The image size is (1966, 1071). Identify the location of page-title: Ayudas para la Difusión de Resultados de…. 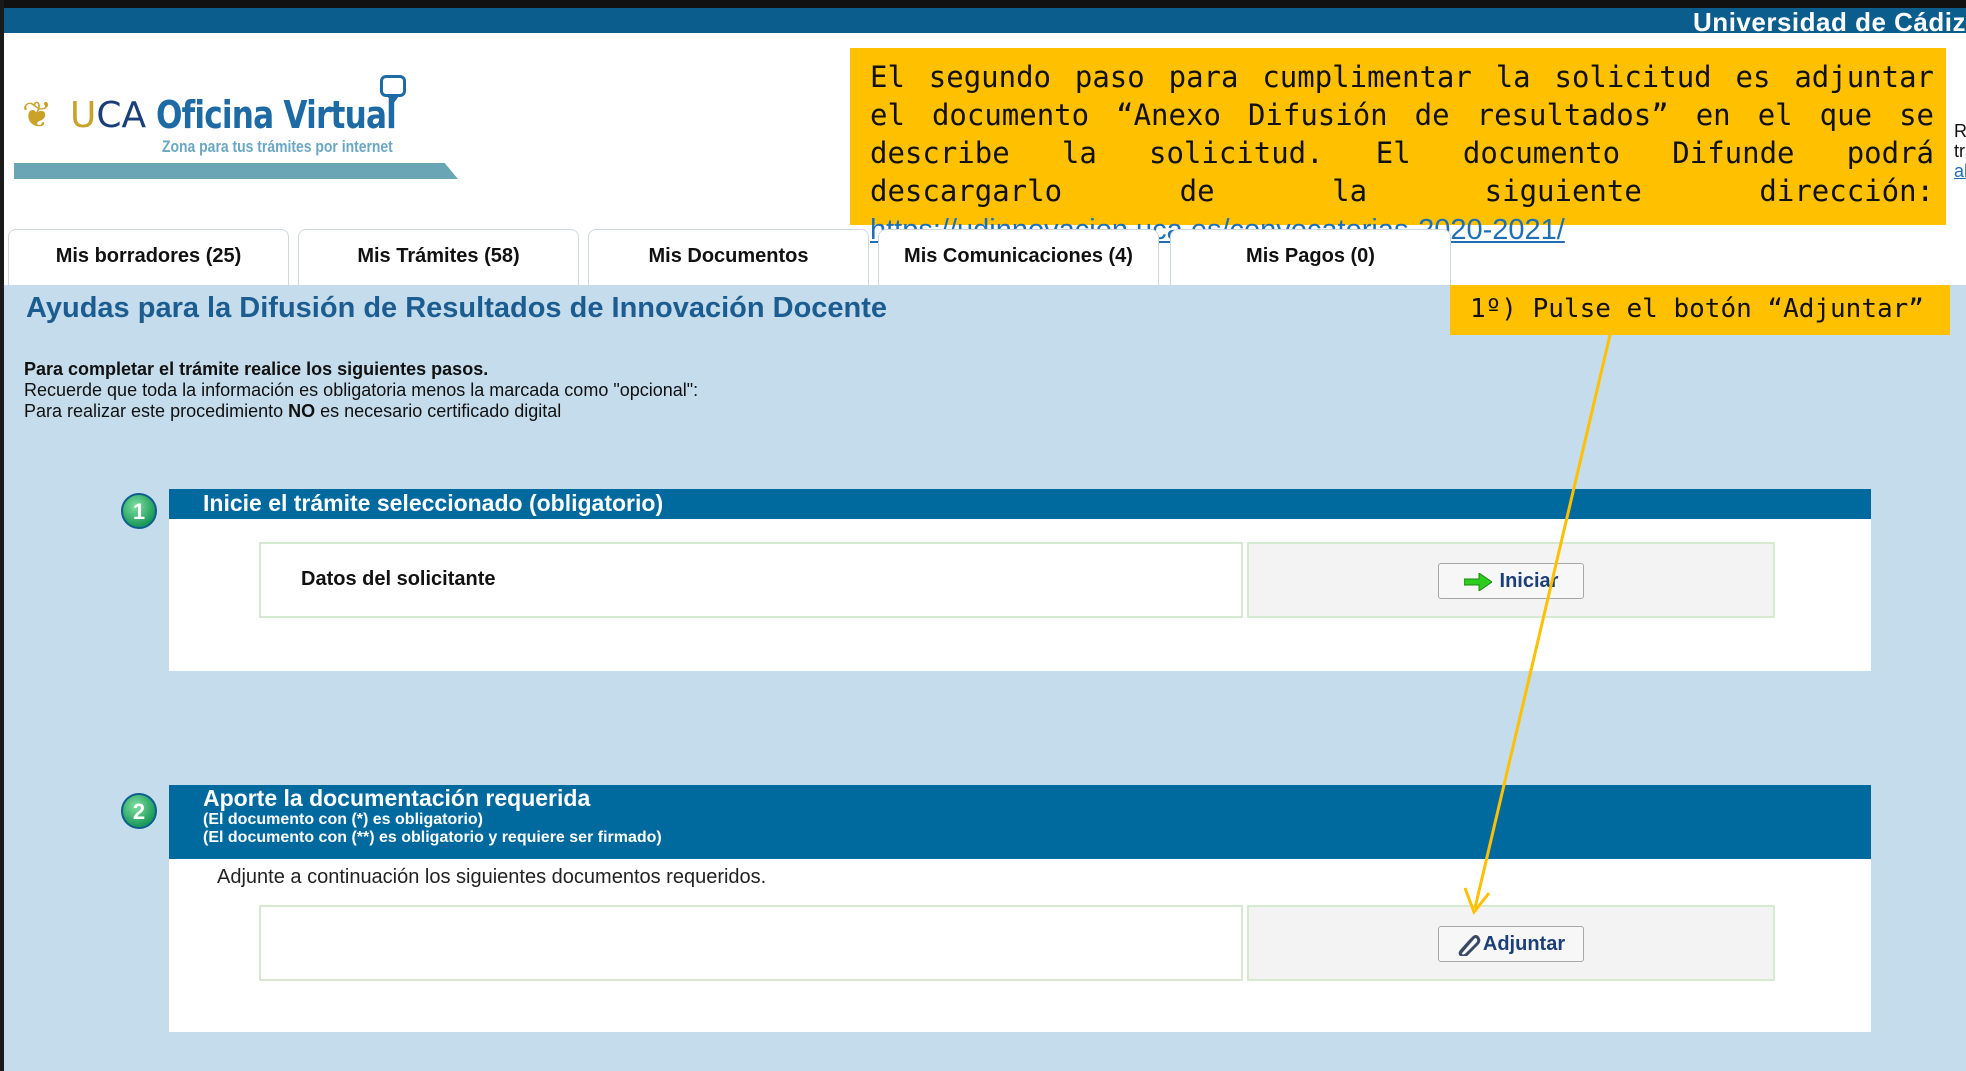
(457, 308).